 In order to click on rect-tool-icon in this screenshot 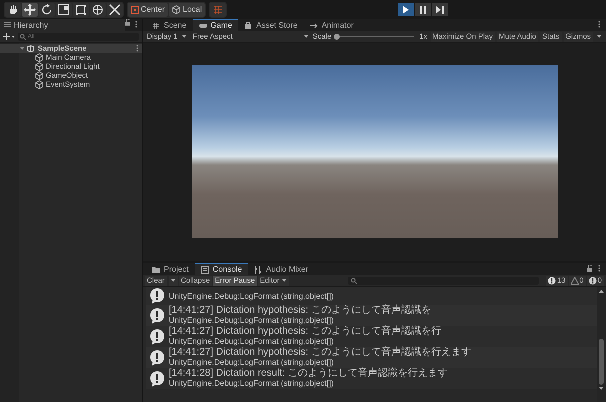, I will do `click(81, 10)`.